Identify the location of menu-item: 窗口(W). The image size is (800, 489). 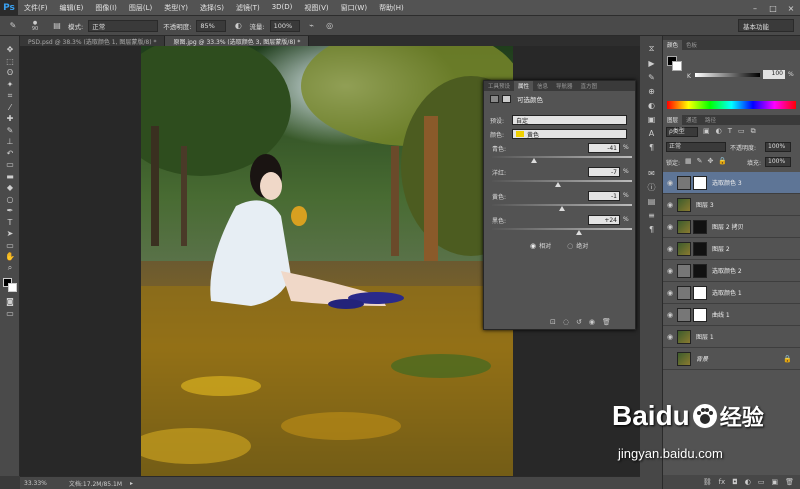
(354, 8).